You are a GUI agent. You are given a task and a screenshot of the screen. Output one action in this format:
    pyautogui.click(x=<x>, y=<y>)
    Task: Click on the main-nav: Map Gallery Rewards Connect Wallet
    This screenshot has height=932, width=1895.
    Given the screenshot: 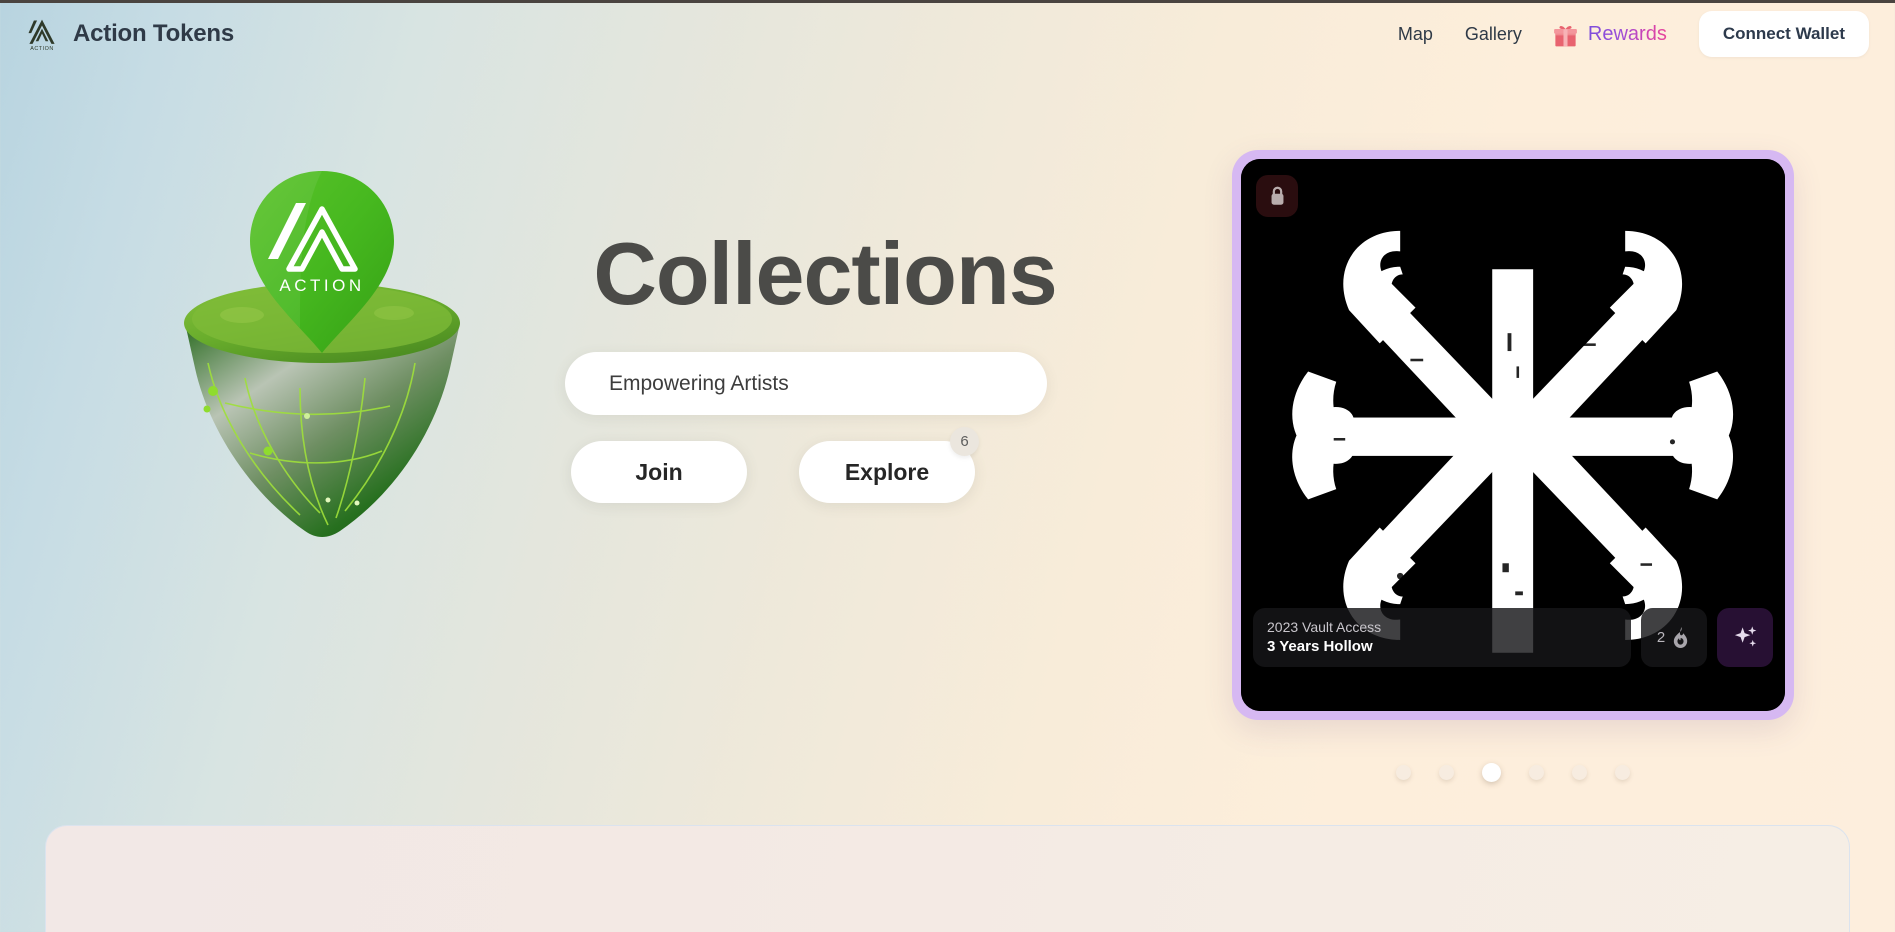 What is the action you would take?
    pyautogui.click(x=1625, y=34)
    